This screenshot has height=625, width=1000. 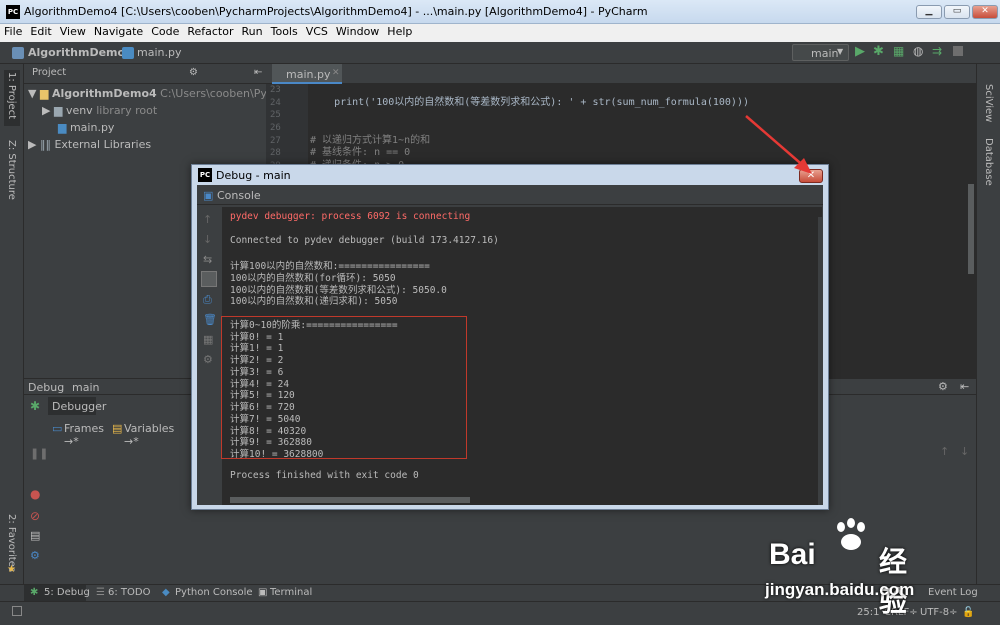 I want to click on annotation-arrow, so click(x=778, y=144).